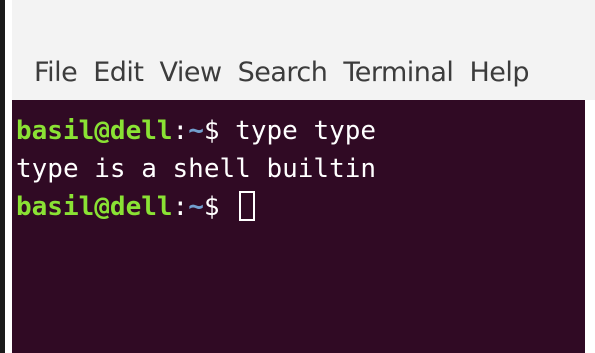  What do you see at coordinates (190, 72) in the screenshot?
I see `menu-view: View` at bounding box center [190, 72].